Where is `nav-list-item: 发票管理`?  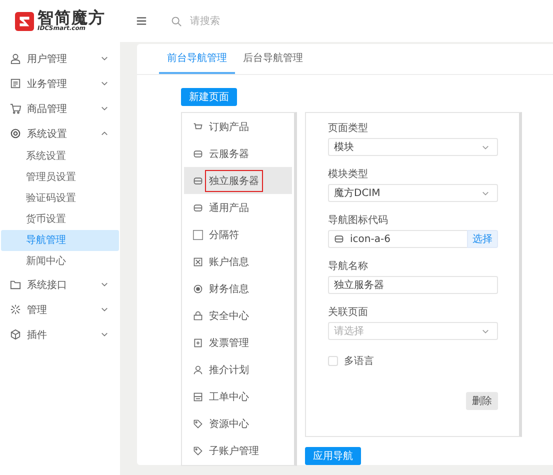
nav-list-item: 发票管理 is located at coordinates (238, 342).